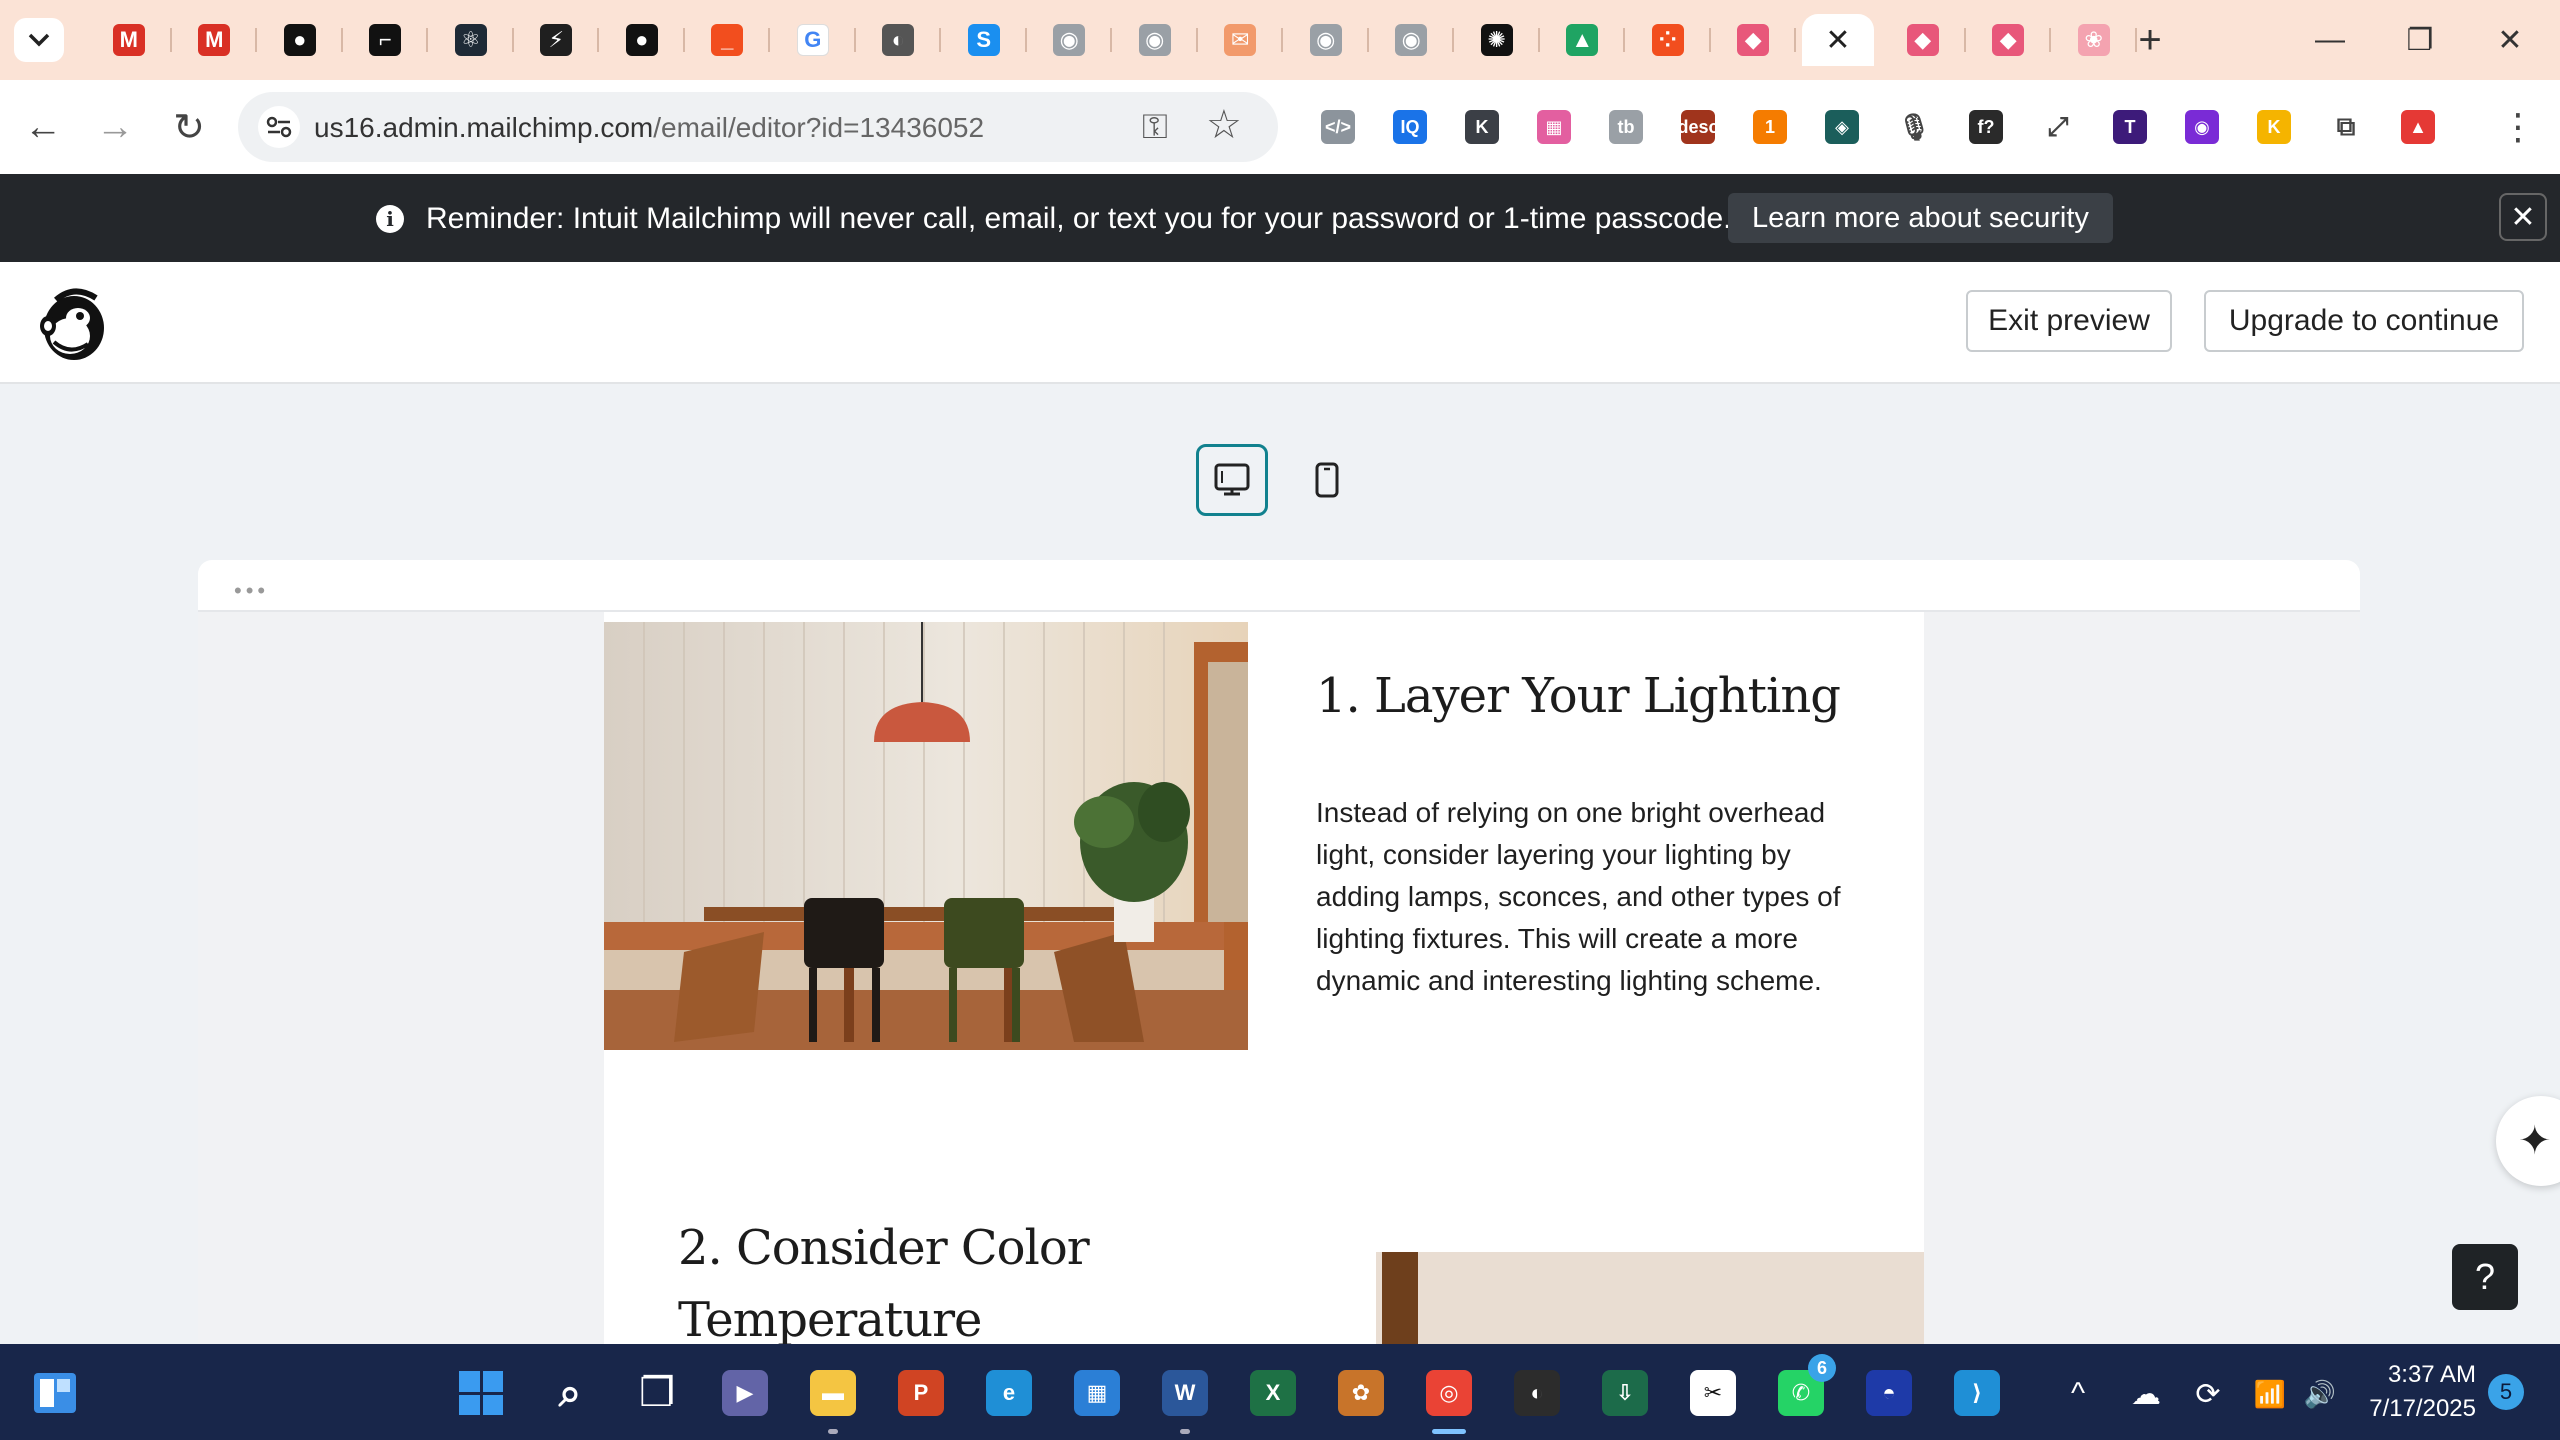 This screenshot has width=2560, height=1440. I want to click on extension-button: tb, so click(1626, 127).